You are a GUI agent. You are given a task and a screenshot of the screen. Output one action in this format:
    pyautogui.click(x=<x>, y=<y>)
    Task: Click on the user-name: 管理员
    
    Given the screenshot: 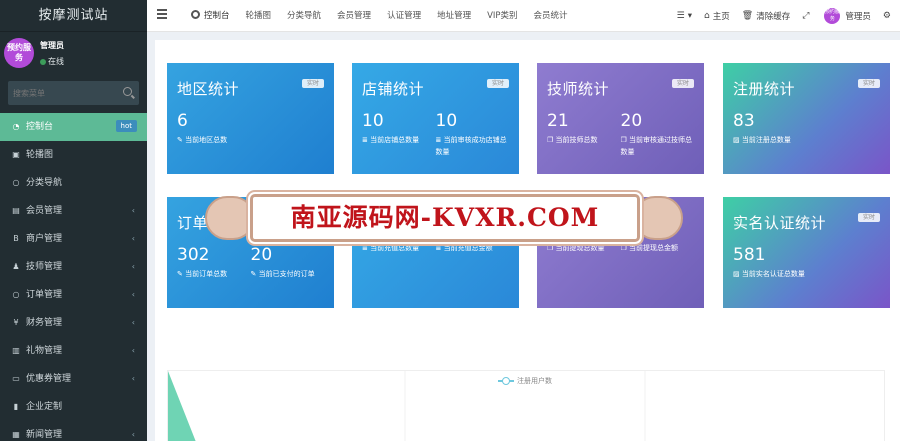 What is the action you would take?
    pyautogui.click(x=52, y=45)
    